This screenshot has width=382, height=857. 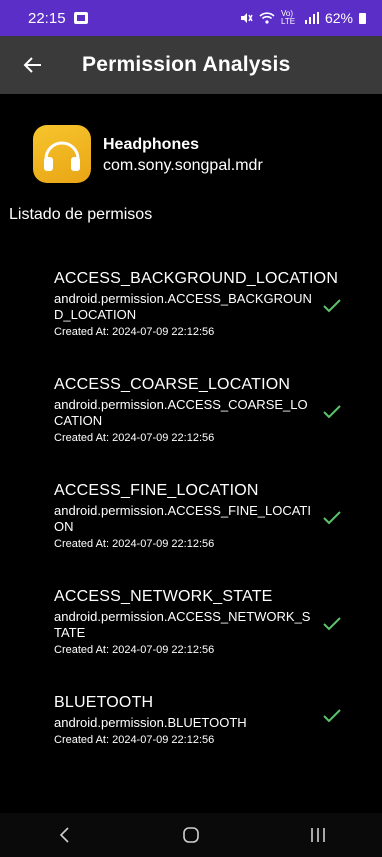 I want to click on permission-name: ACCESS_COARSE_LOCATION, so click(x=172, y=384).